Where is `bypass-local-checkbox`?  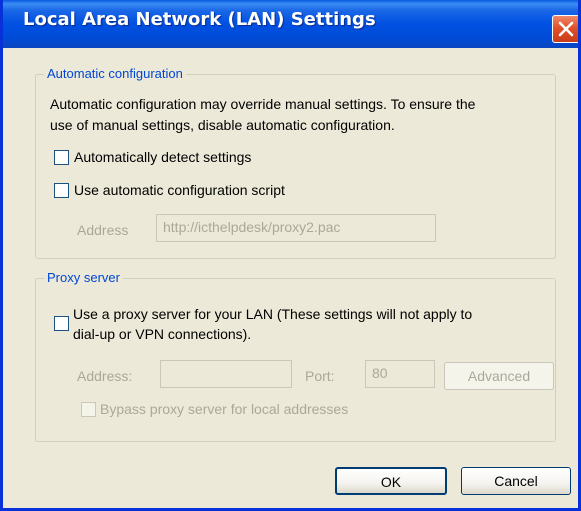
bypass-local-checkbox is located at coordinates (88, 409).